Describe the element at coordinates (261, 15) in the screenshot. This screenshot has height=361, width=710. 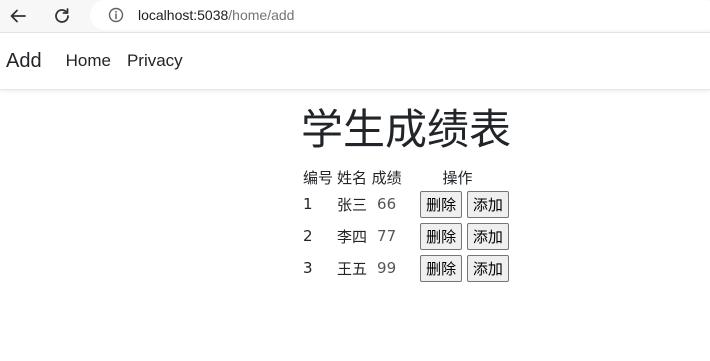
I see `url-path: /home/add` at that location.